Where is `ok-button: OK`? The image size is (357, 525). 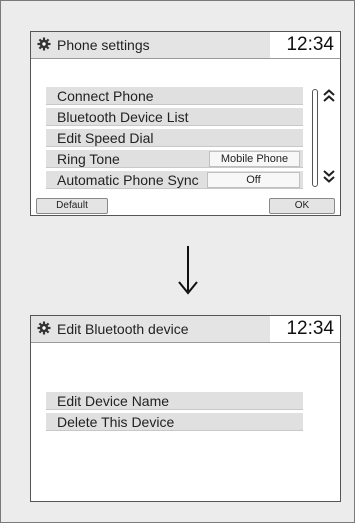 ok-button: OK is located at coordinates (302, 206).